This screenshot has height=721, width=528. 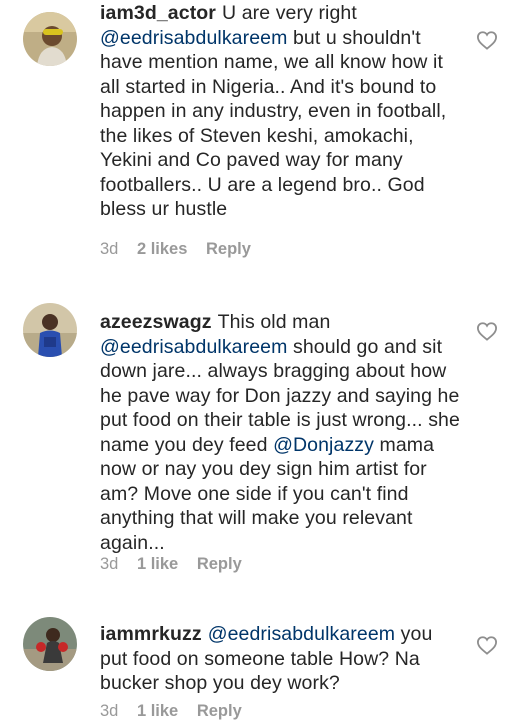 I want to click on comment-meta: 3d 2 likes Reply, so click(x=182, y=249).